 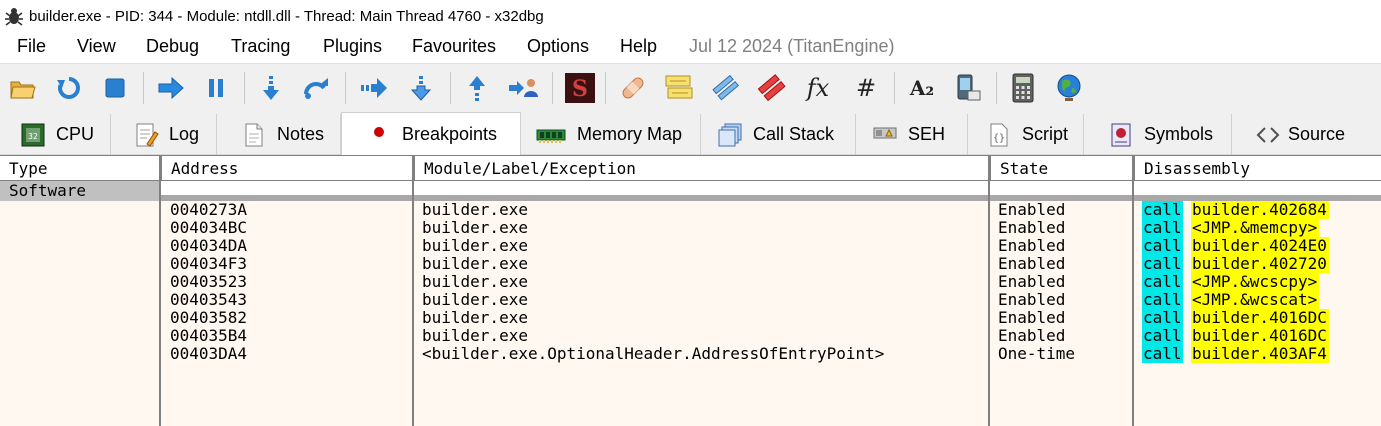 I want to click on cpu-icon: 32, so click(x=33, y=135).